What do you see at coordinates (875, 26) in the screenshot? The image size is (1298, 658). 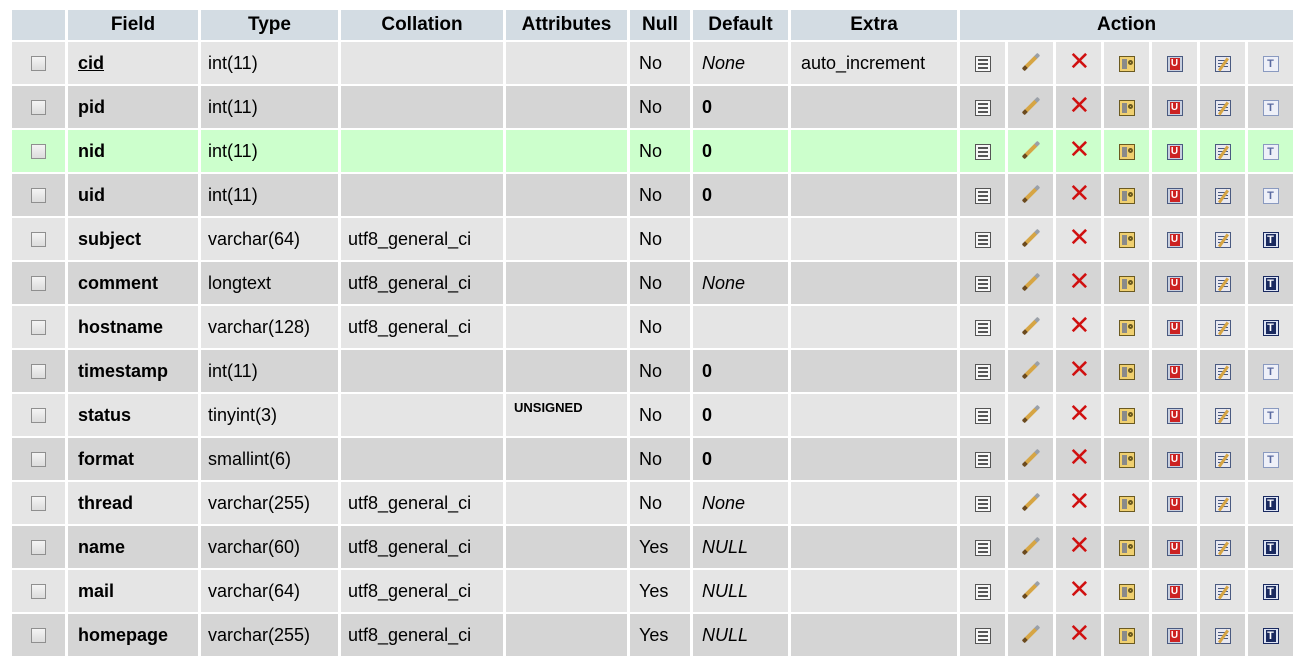 I see `header-extra: Extra` at bounding box center [875, 26].